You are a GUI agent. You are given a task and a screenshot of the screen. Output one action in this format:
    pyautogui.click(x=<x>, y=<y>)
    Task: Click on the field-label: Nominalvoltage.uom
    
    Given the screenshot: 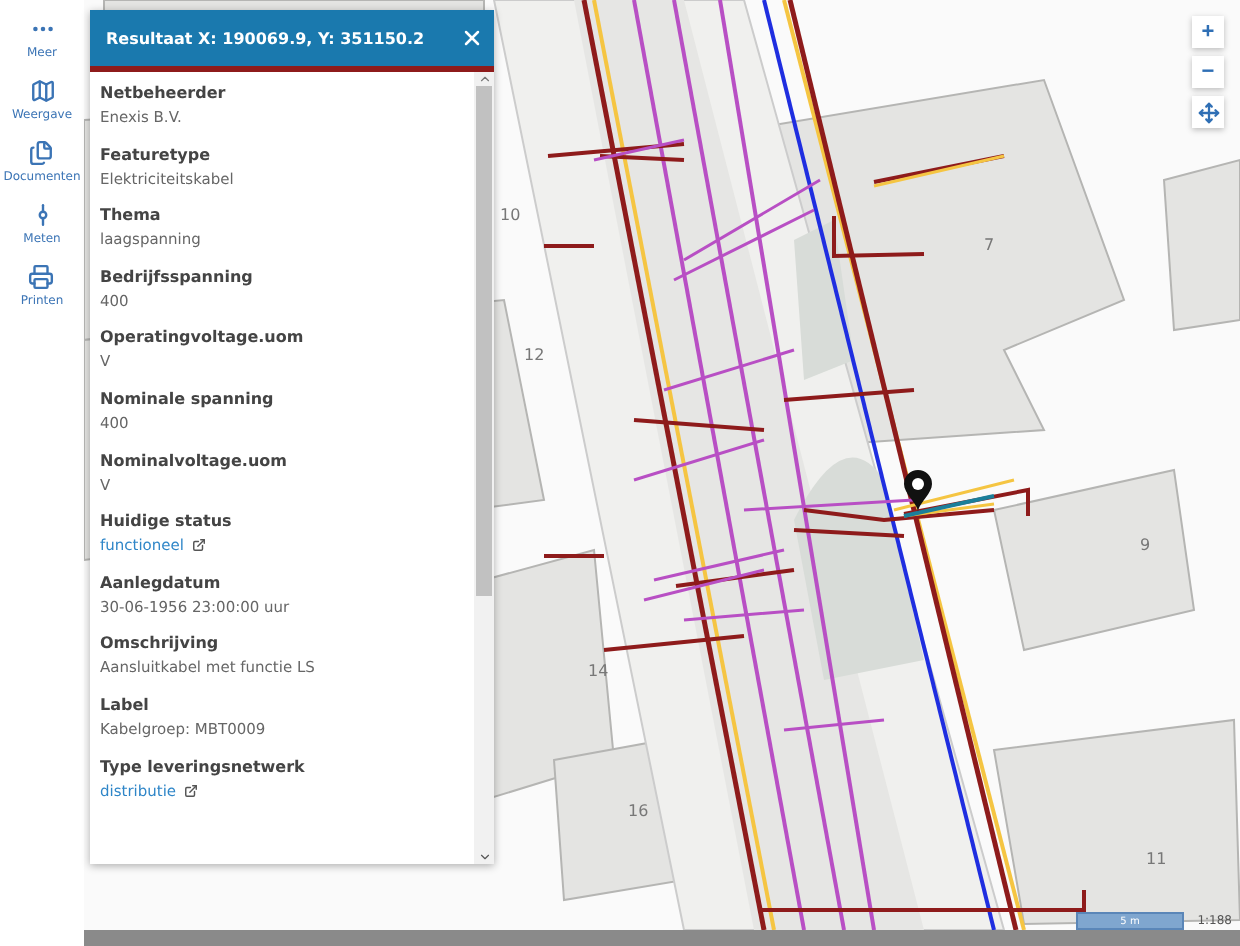 What is the action you would take?
    pyautogui.click(x=194, y=460)
    